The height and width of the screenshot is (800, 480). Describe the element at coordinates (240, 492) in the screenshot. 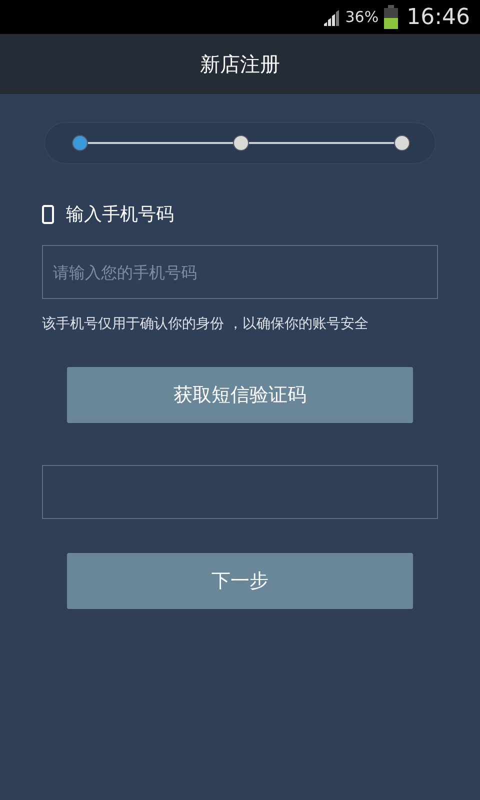

I see `code-input-field` at that location.